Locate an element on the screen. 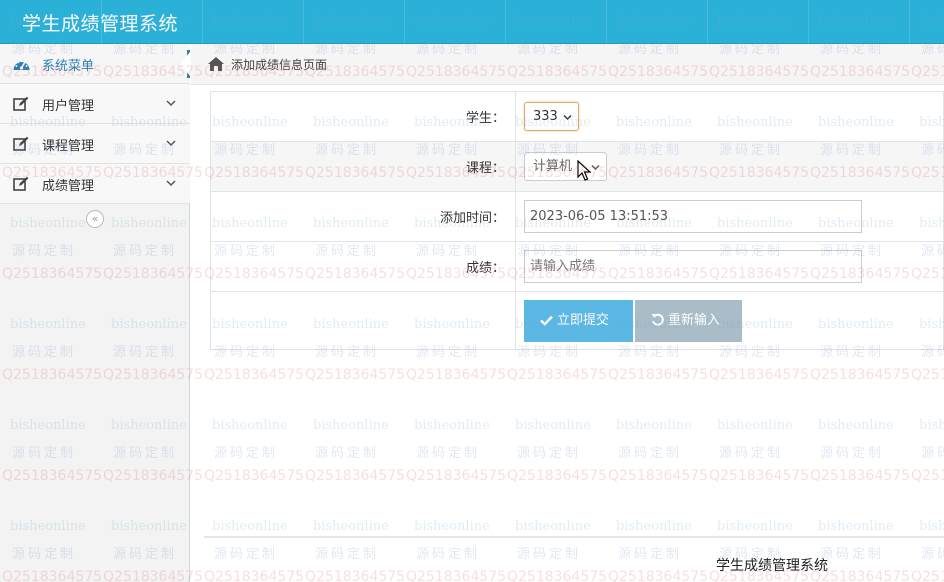 The width and height of the screenshot is (944, 582). submit-button: 立即提交 is located at coordinates (578, 320).